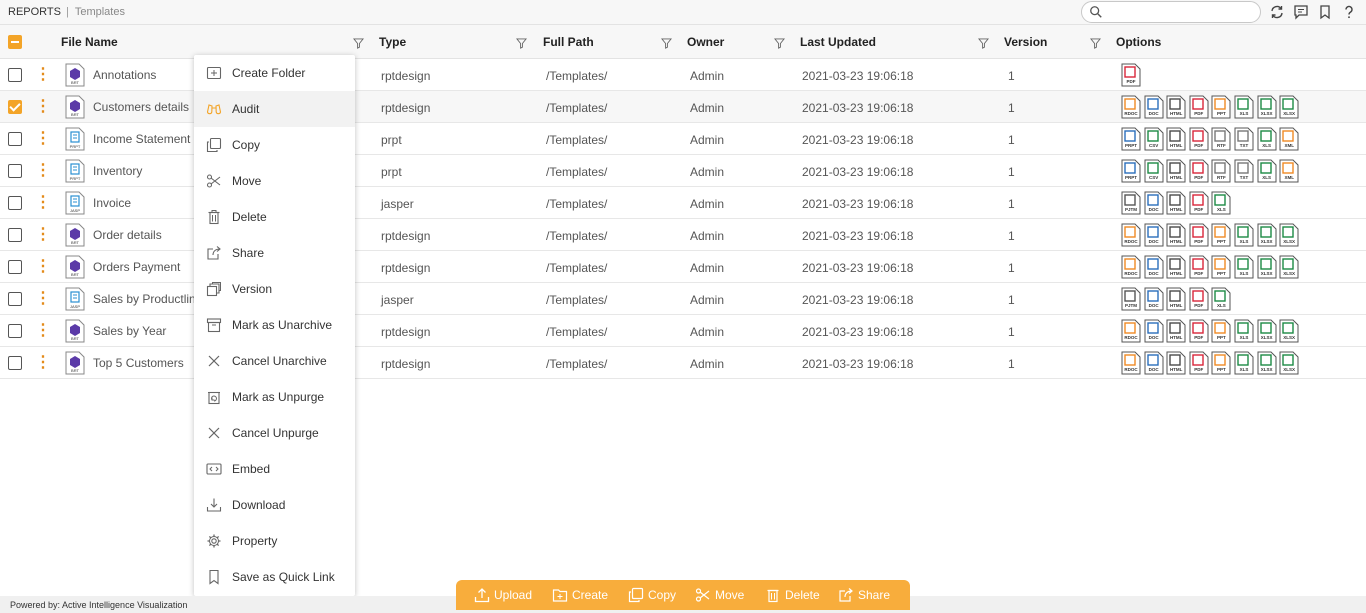  Describe the element at coordinates (1289, 139) in the screenshot. I see `format-xml-icon: XML` at that location.